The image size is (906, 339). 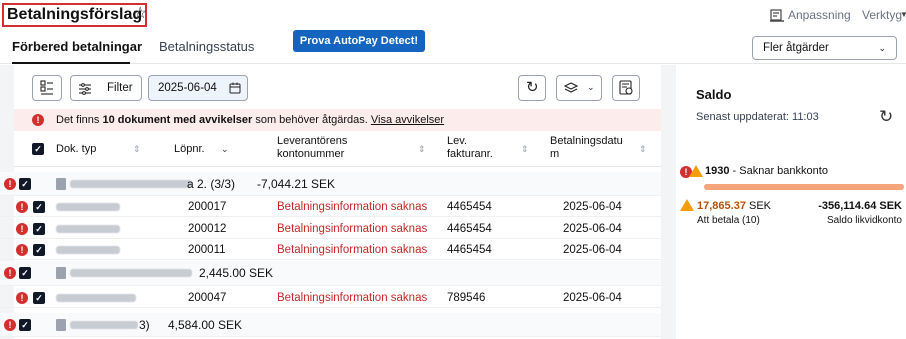 I want to click on group-amount: 2,445.00 SEK, so click(x=236, y=273).